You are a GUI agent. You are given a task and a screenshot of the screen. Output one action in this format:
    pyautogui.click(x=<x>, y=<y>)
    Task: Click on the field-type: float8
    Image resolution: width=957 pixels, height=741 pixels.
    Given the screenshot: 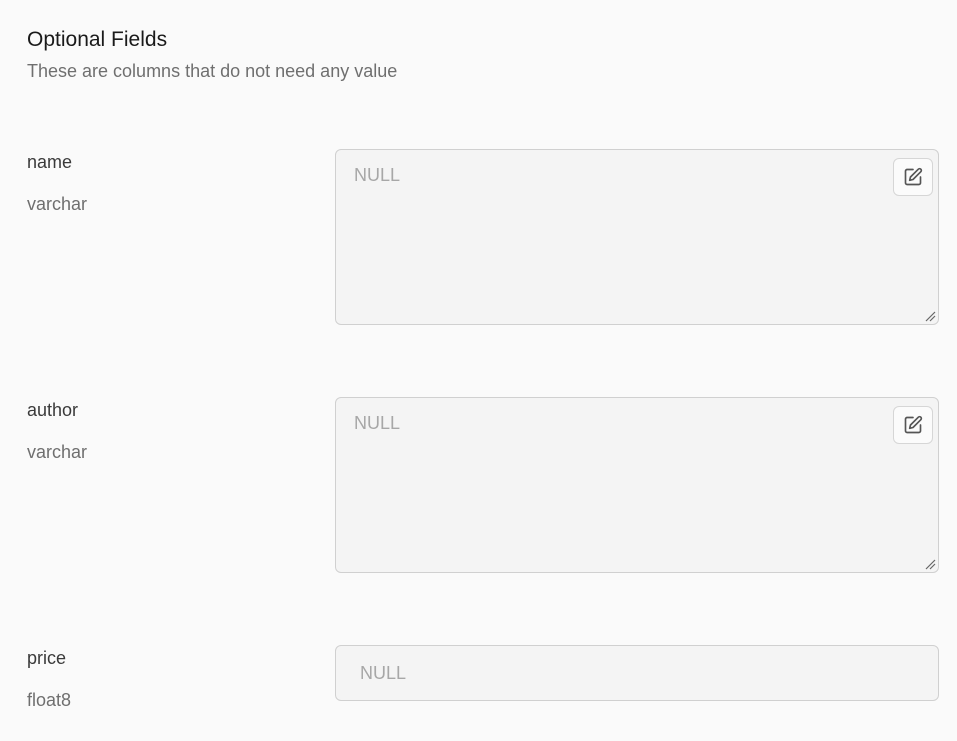 What is the action you would take?
    pyautogui.click(x=49, y=700)
    